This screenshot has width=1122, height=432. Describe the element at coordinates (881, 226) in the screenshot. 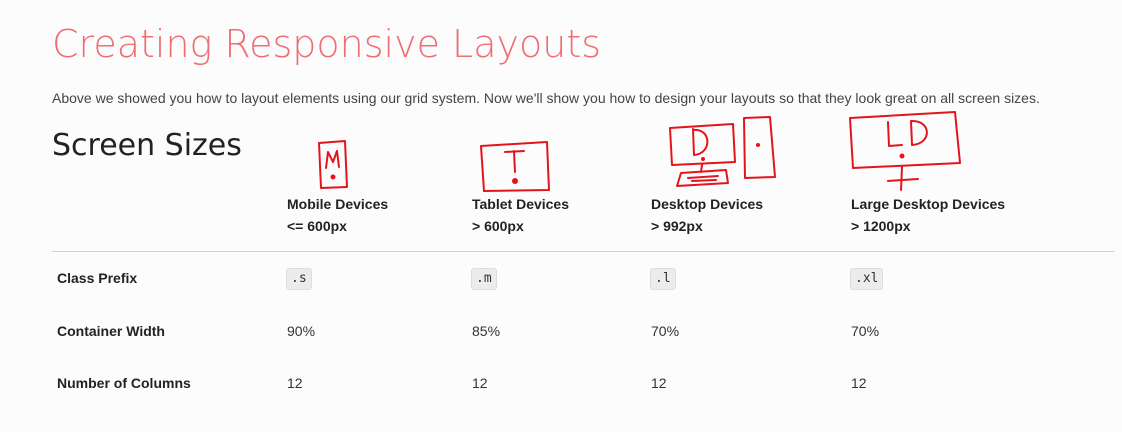

I see `column-header-size: > 1200px` at that location.